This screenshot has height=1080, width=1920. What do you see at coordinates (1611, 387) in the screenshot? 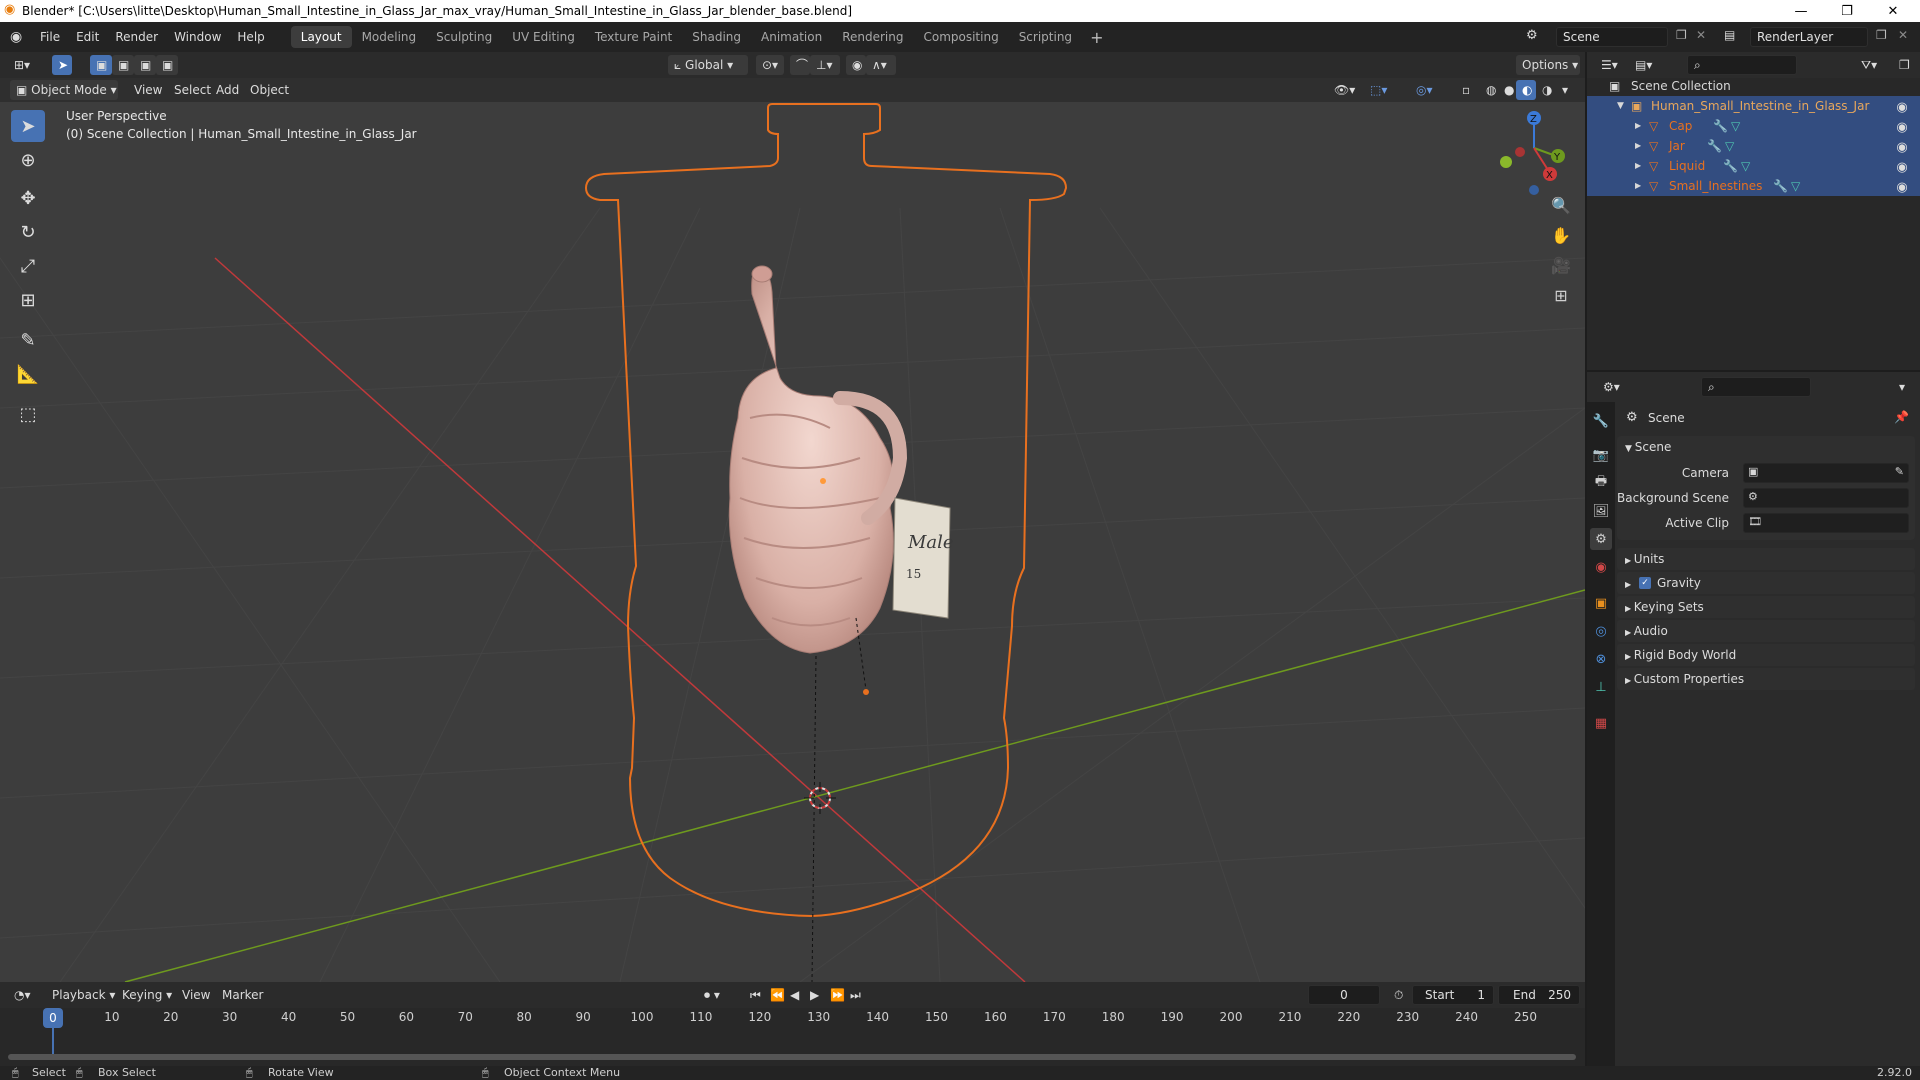
I see `properties-editor-icon: ⚙▾` at bounding box center [1611, 387].